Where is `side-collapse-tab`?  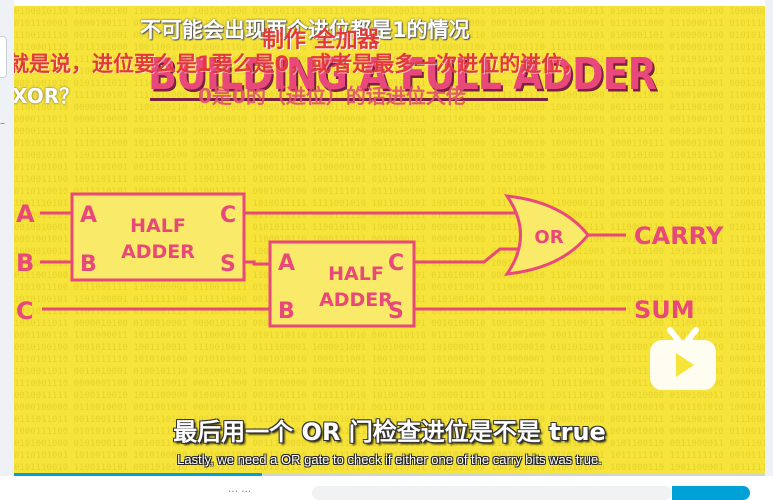 side-collapse-tab is located at coordinates (3, 57).